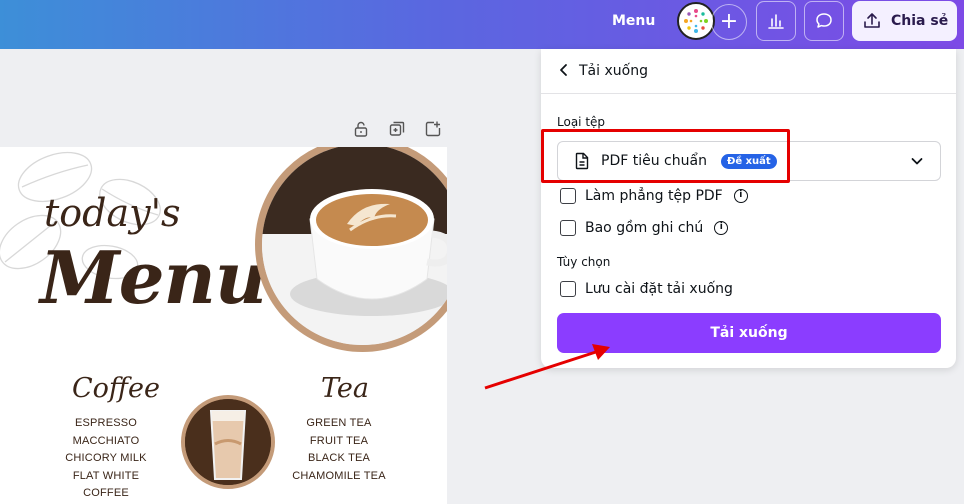  Describe the element at coordinates (917, 161) in the screenshot. I see `chevron-down-icon` at that location.